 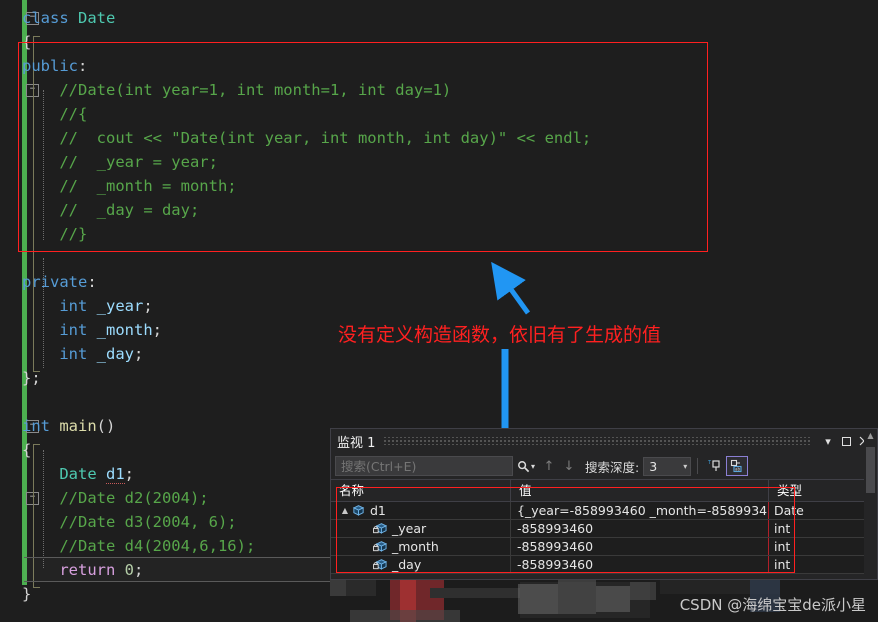 What do you see at coordinates (67, 474) in the screenshot?
I see `code-line: Date d1;` at bounding box center [67, 474].